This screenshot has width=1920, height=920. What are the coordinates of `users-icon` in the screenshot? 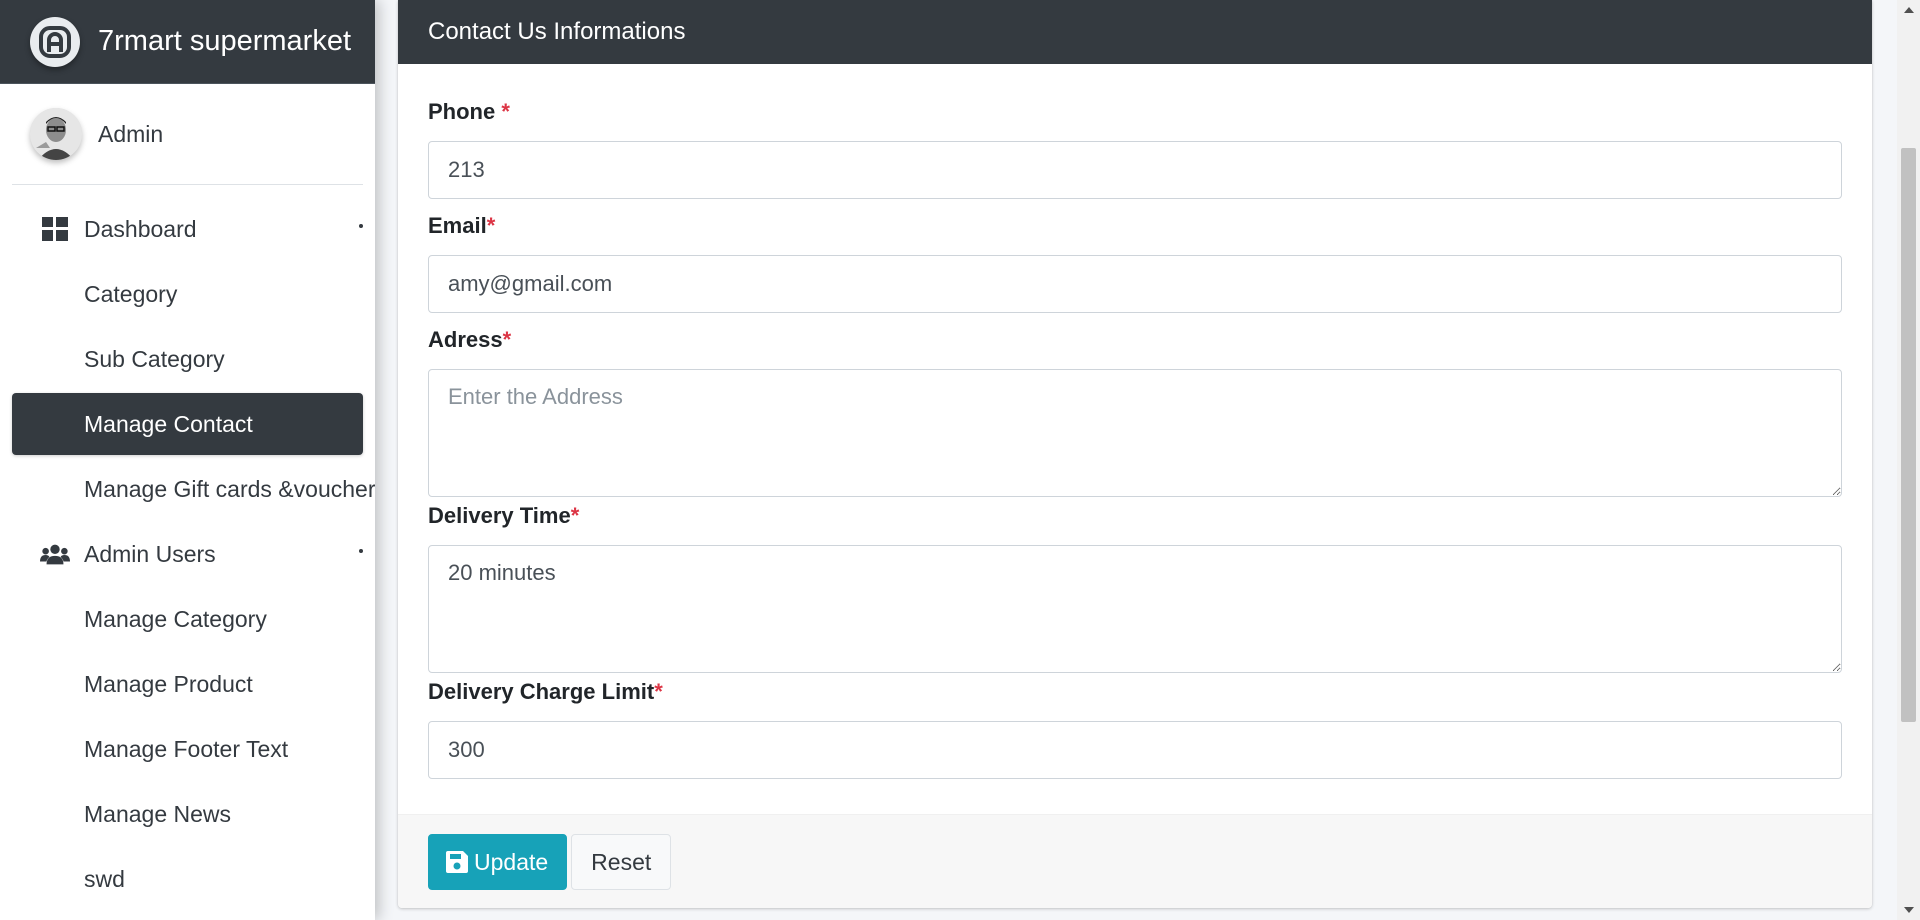 It's located at (55, 554).